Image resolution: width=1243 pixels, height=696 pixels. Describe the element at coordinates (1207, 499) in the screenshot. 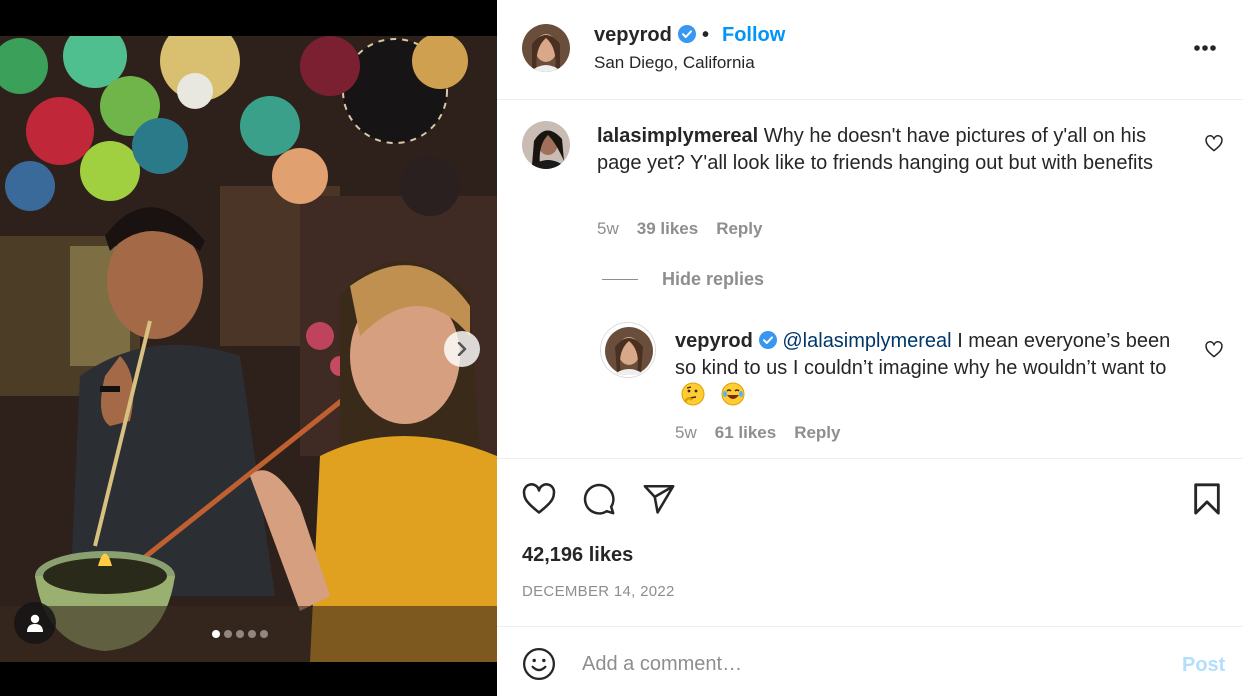

I see `bookmark-icon` at that location.